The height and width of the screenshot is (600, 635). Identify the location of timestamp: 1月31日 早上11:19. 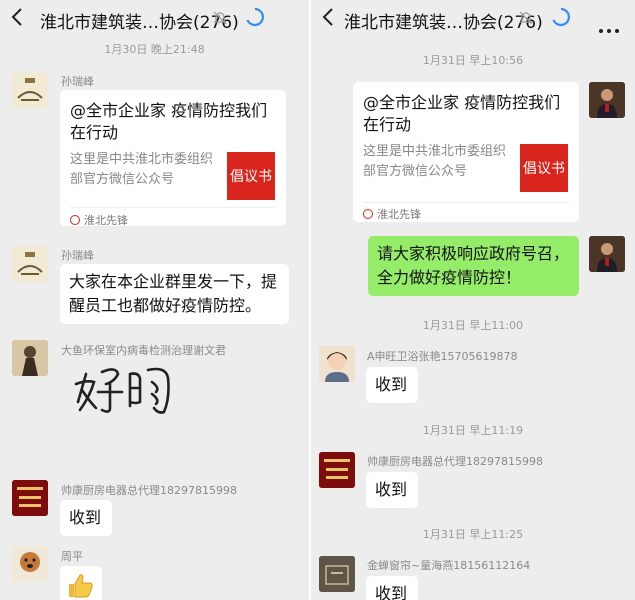
(473, 430).